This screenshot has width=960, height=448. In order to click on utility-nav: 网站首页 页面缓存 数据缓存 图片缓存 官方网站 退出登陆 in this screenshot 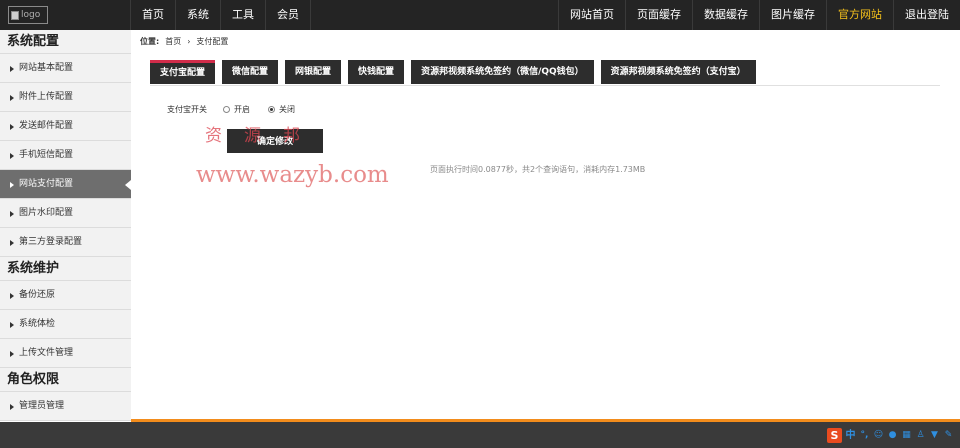, I will do `click(759, 15)`.